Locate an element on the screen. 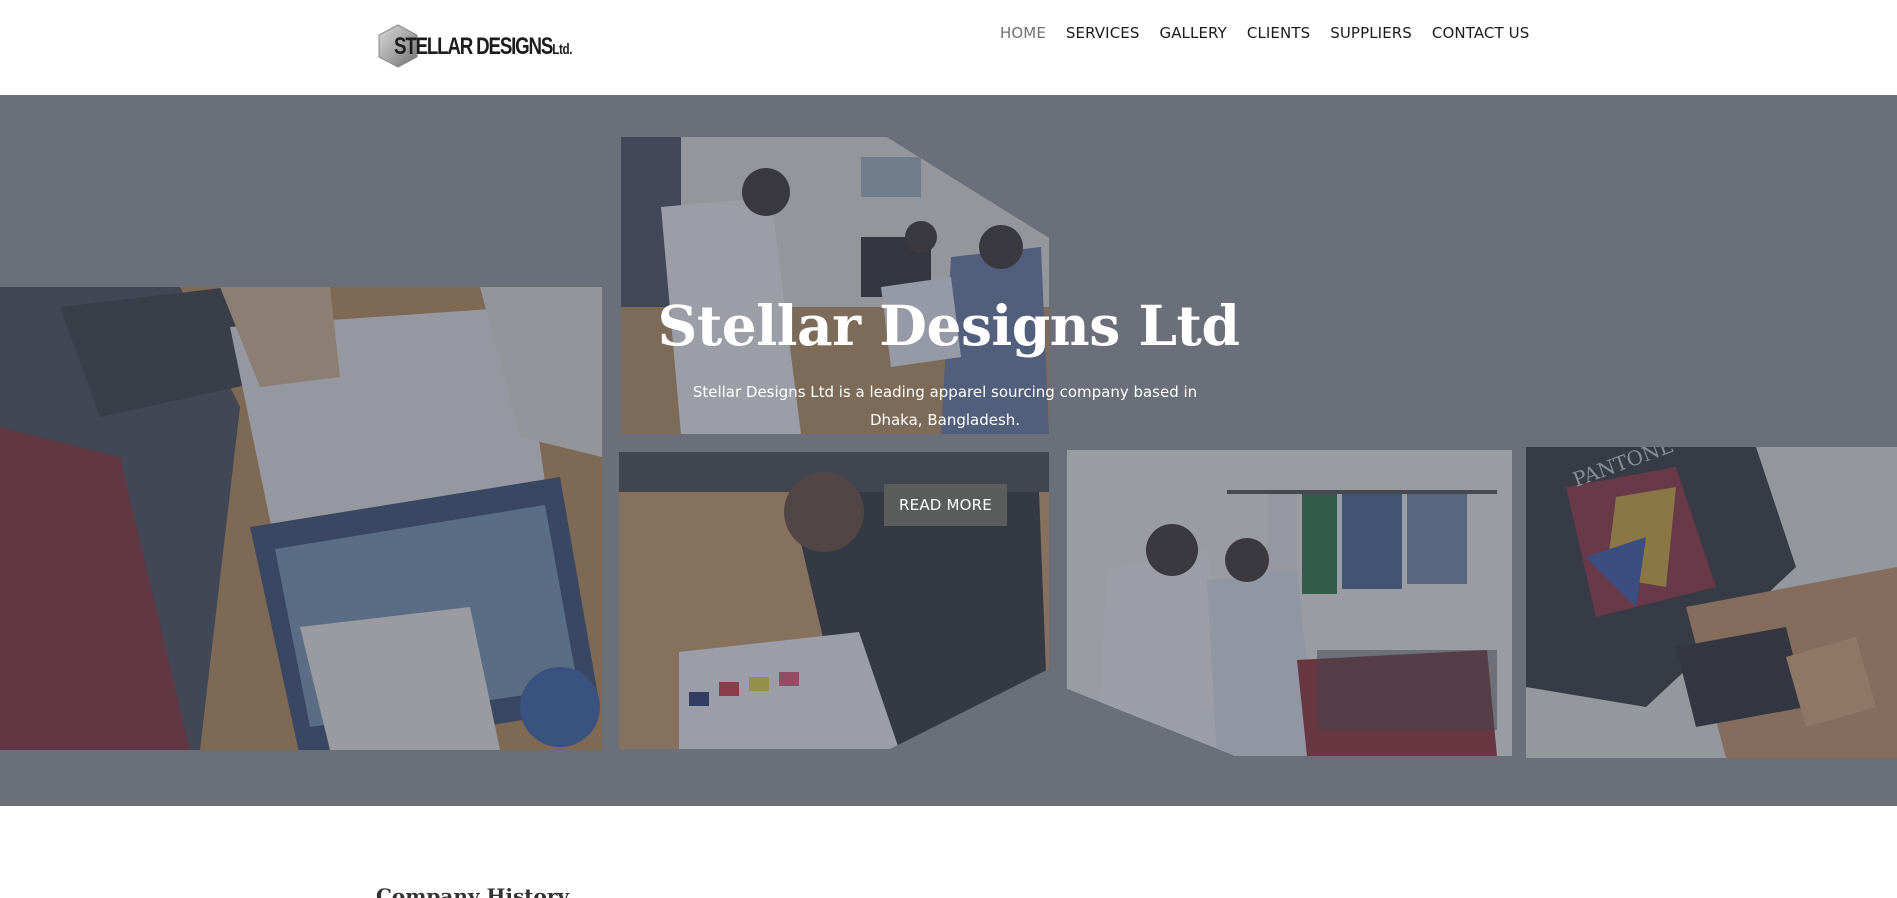  read-more-button: READ MORE is located at coordinates (945, 505).